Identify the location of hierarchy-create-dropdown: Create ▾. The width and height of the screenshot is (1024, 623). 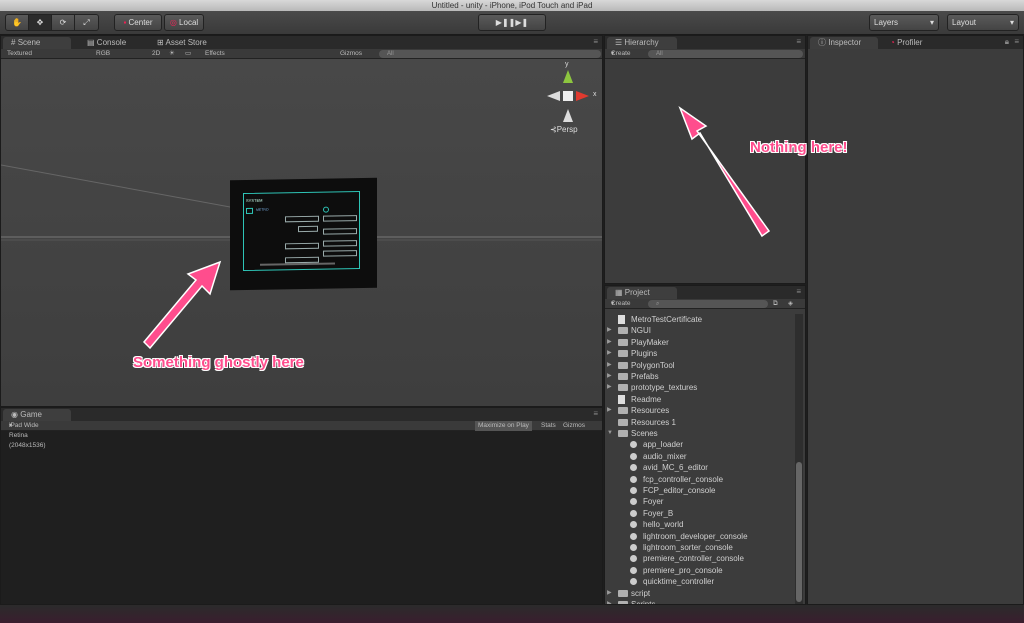
(621, 54).